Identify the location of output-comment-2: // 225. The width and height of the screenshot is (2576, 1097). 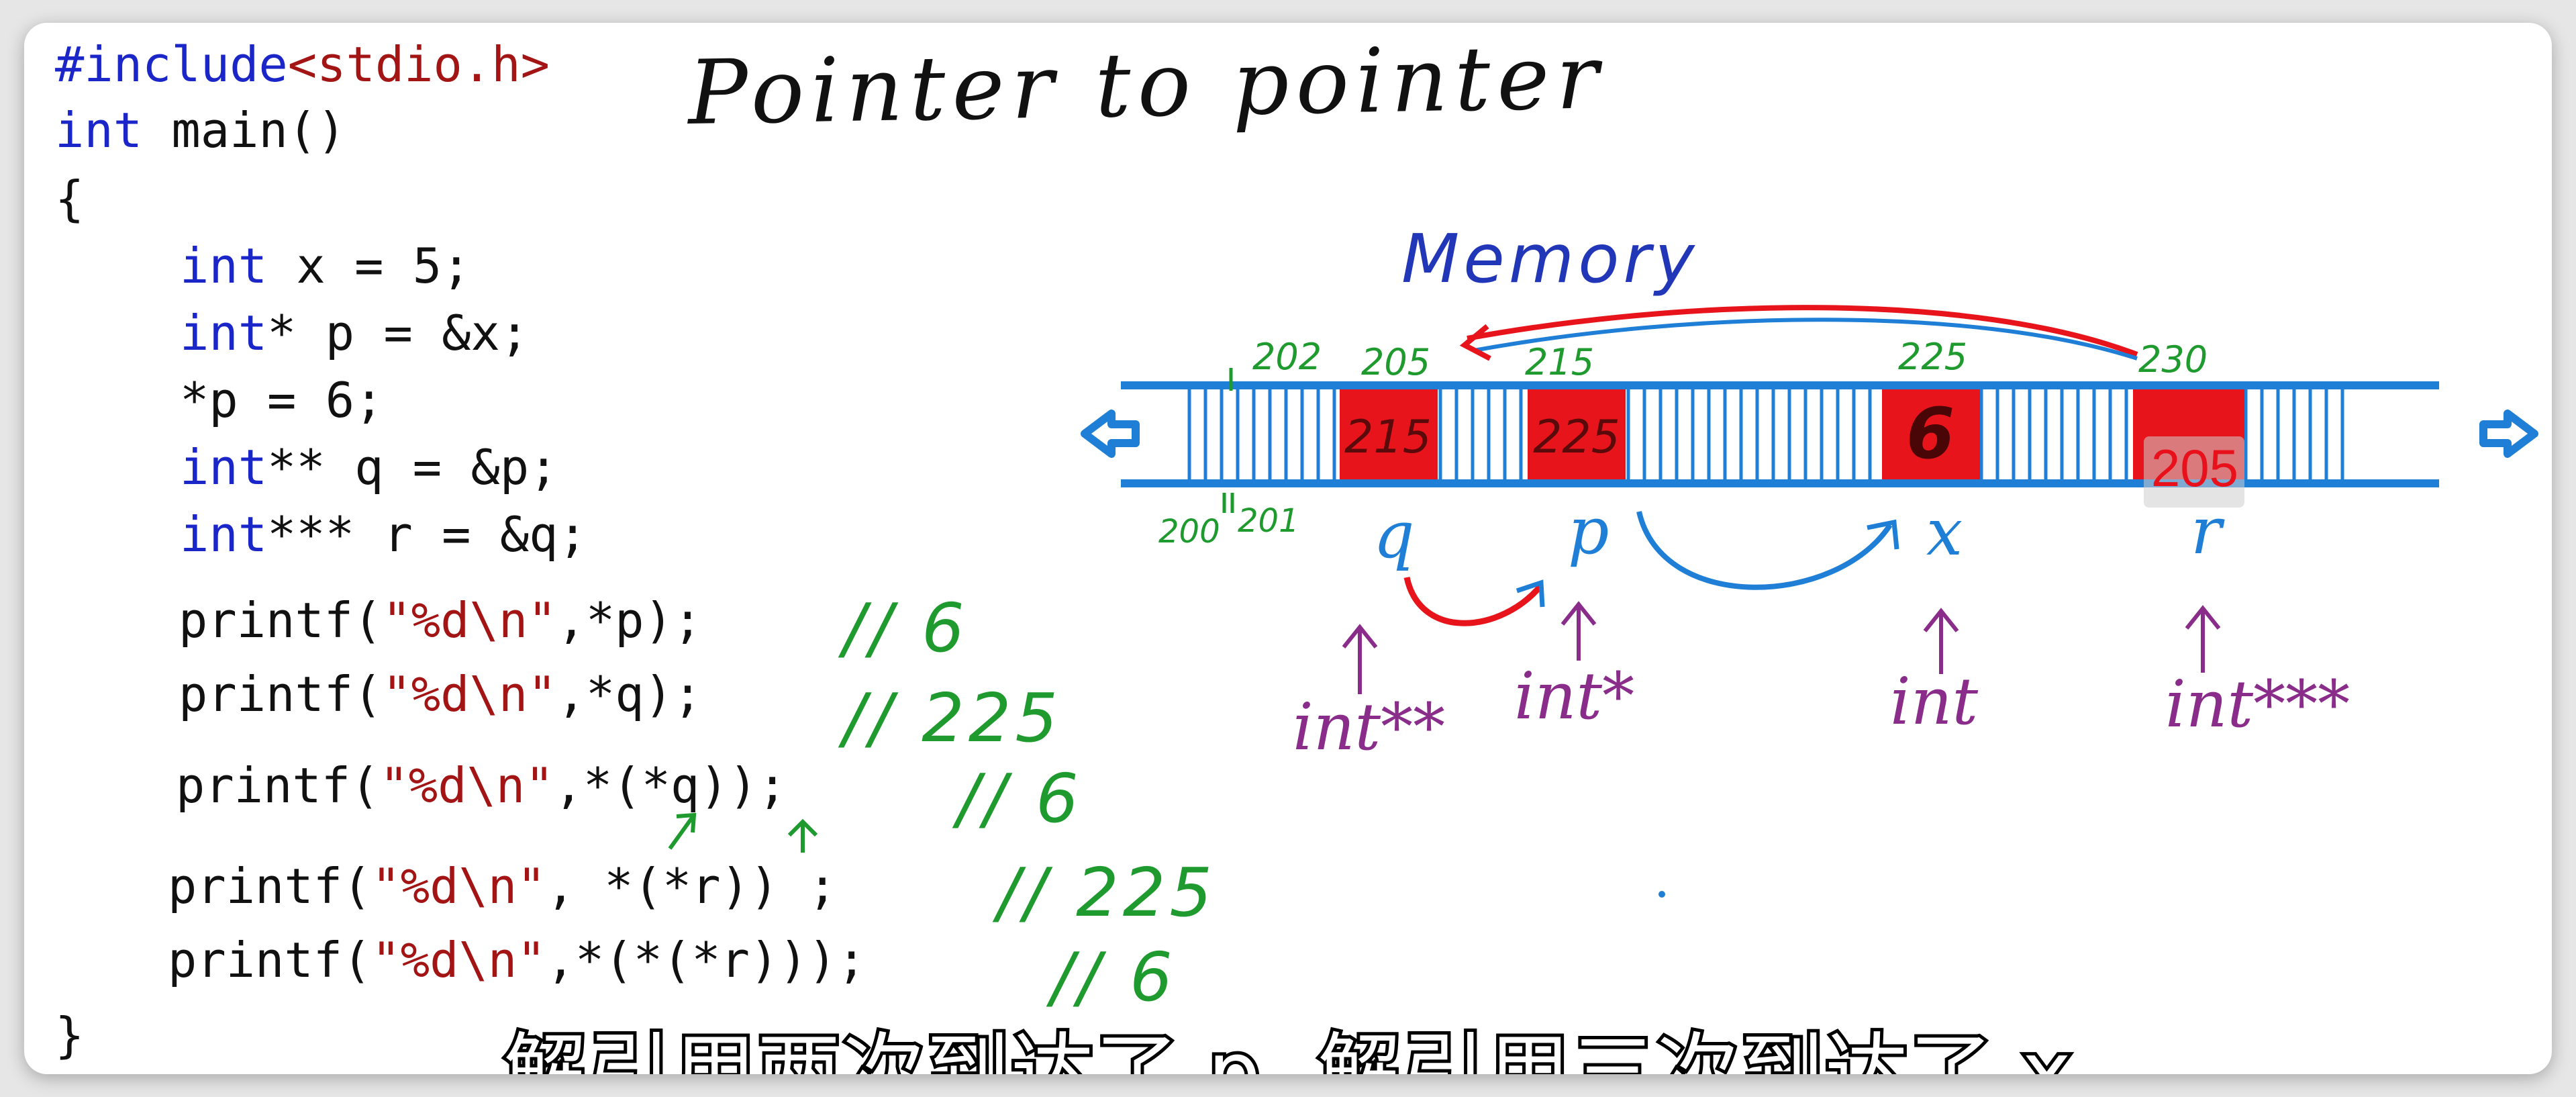
(950, 718).